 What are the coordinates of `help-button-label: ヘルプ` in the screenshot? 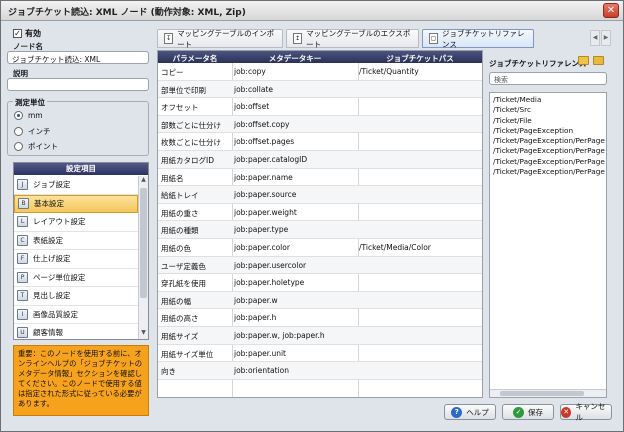 It's located at (477, 412).